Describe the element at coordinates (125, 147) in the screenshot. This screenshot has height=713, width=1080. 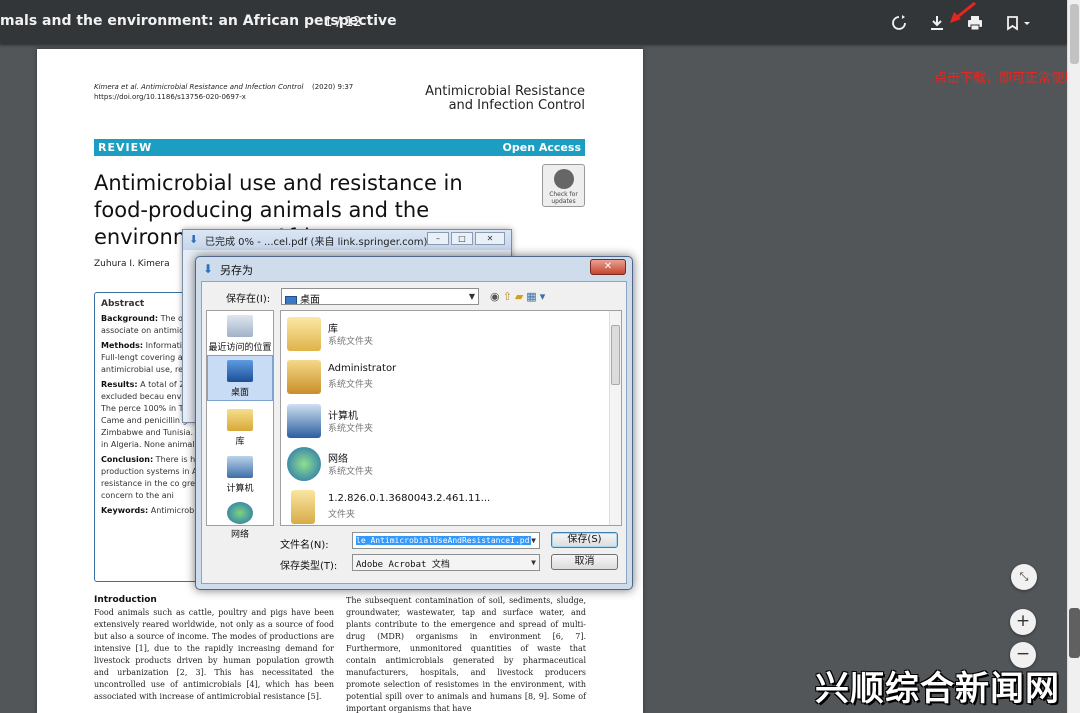
I see `review-label: REVIEW` at that location.